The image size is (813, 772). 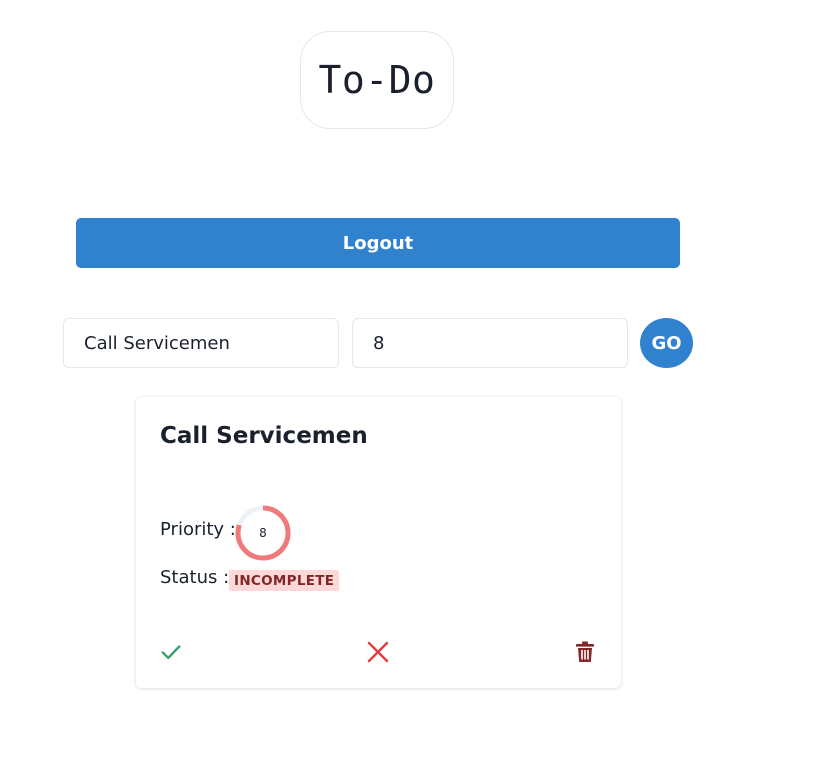 What do you see at coordinates (264, 436) in the screenshot?
I see `todo-card-title: Call Servicemen` at bounding box center [264, 436].